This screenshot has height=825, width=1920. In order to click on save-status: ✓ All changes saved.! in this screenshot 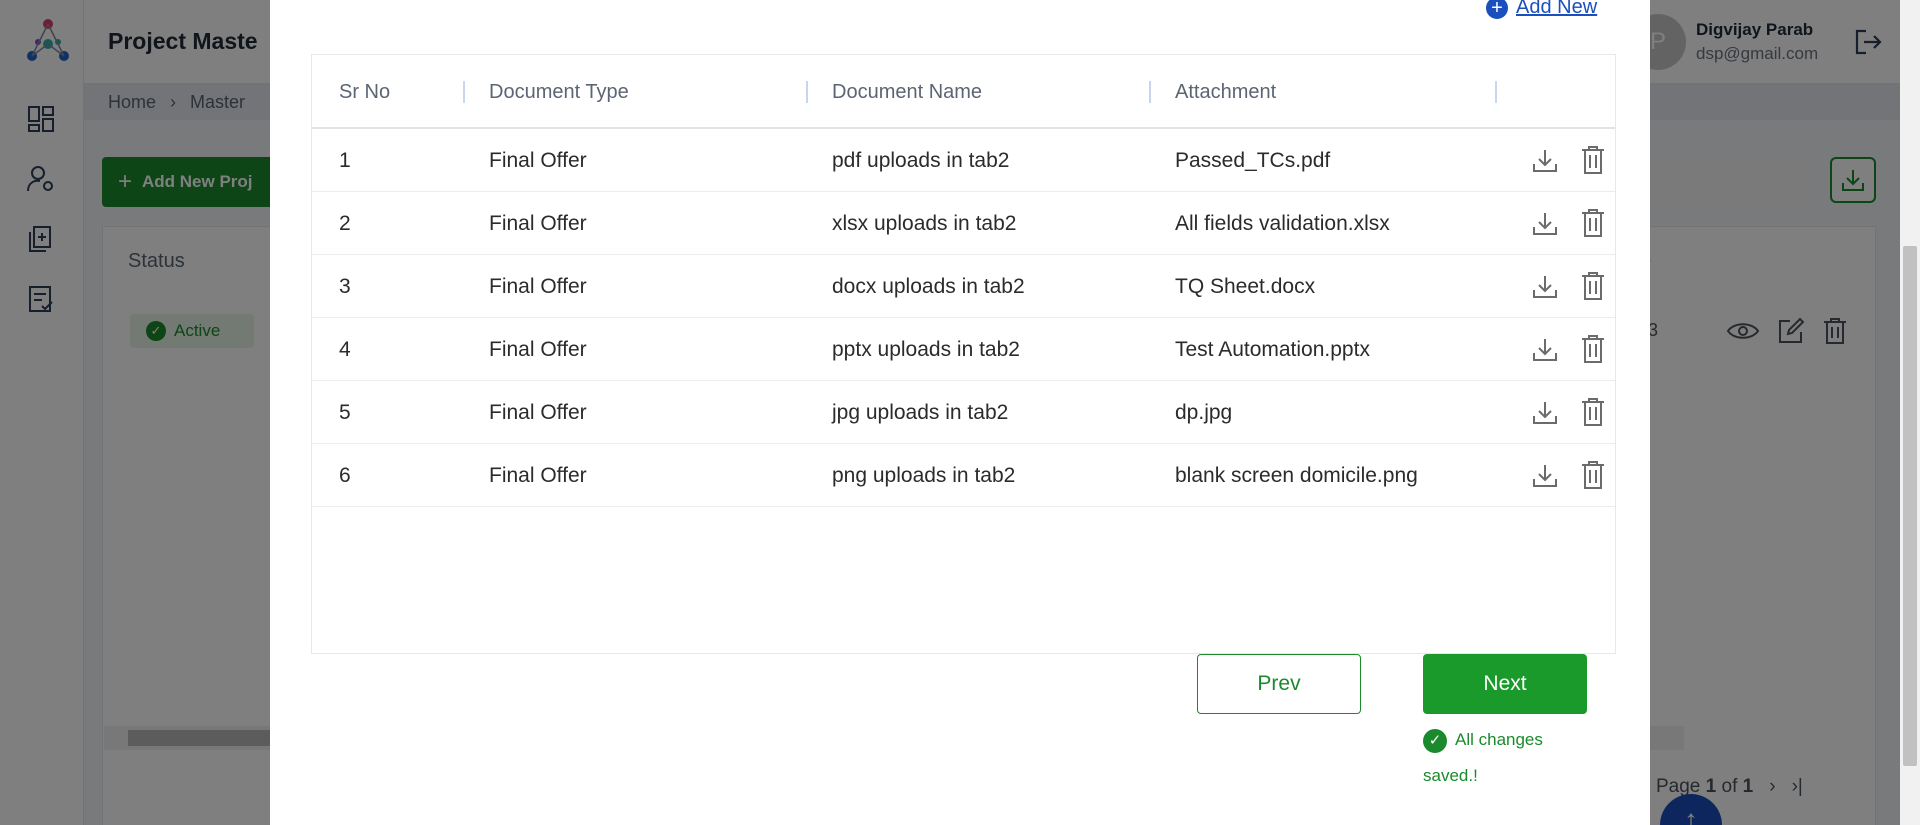, I will do `click(1508, 758)`.